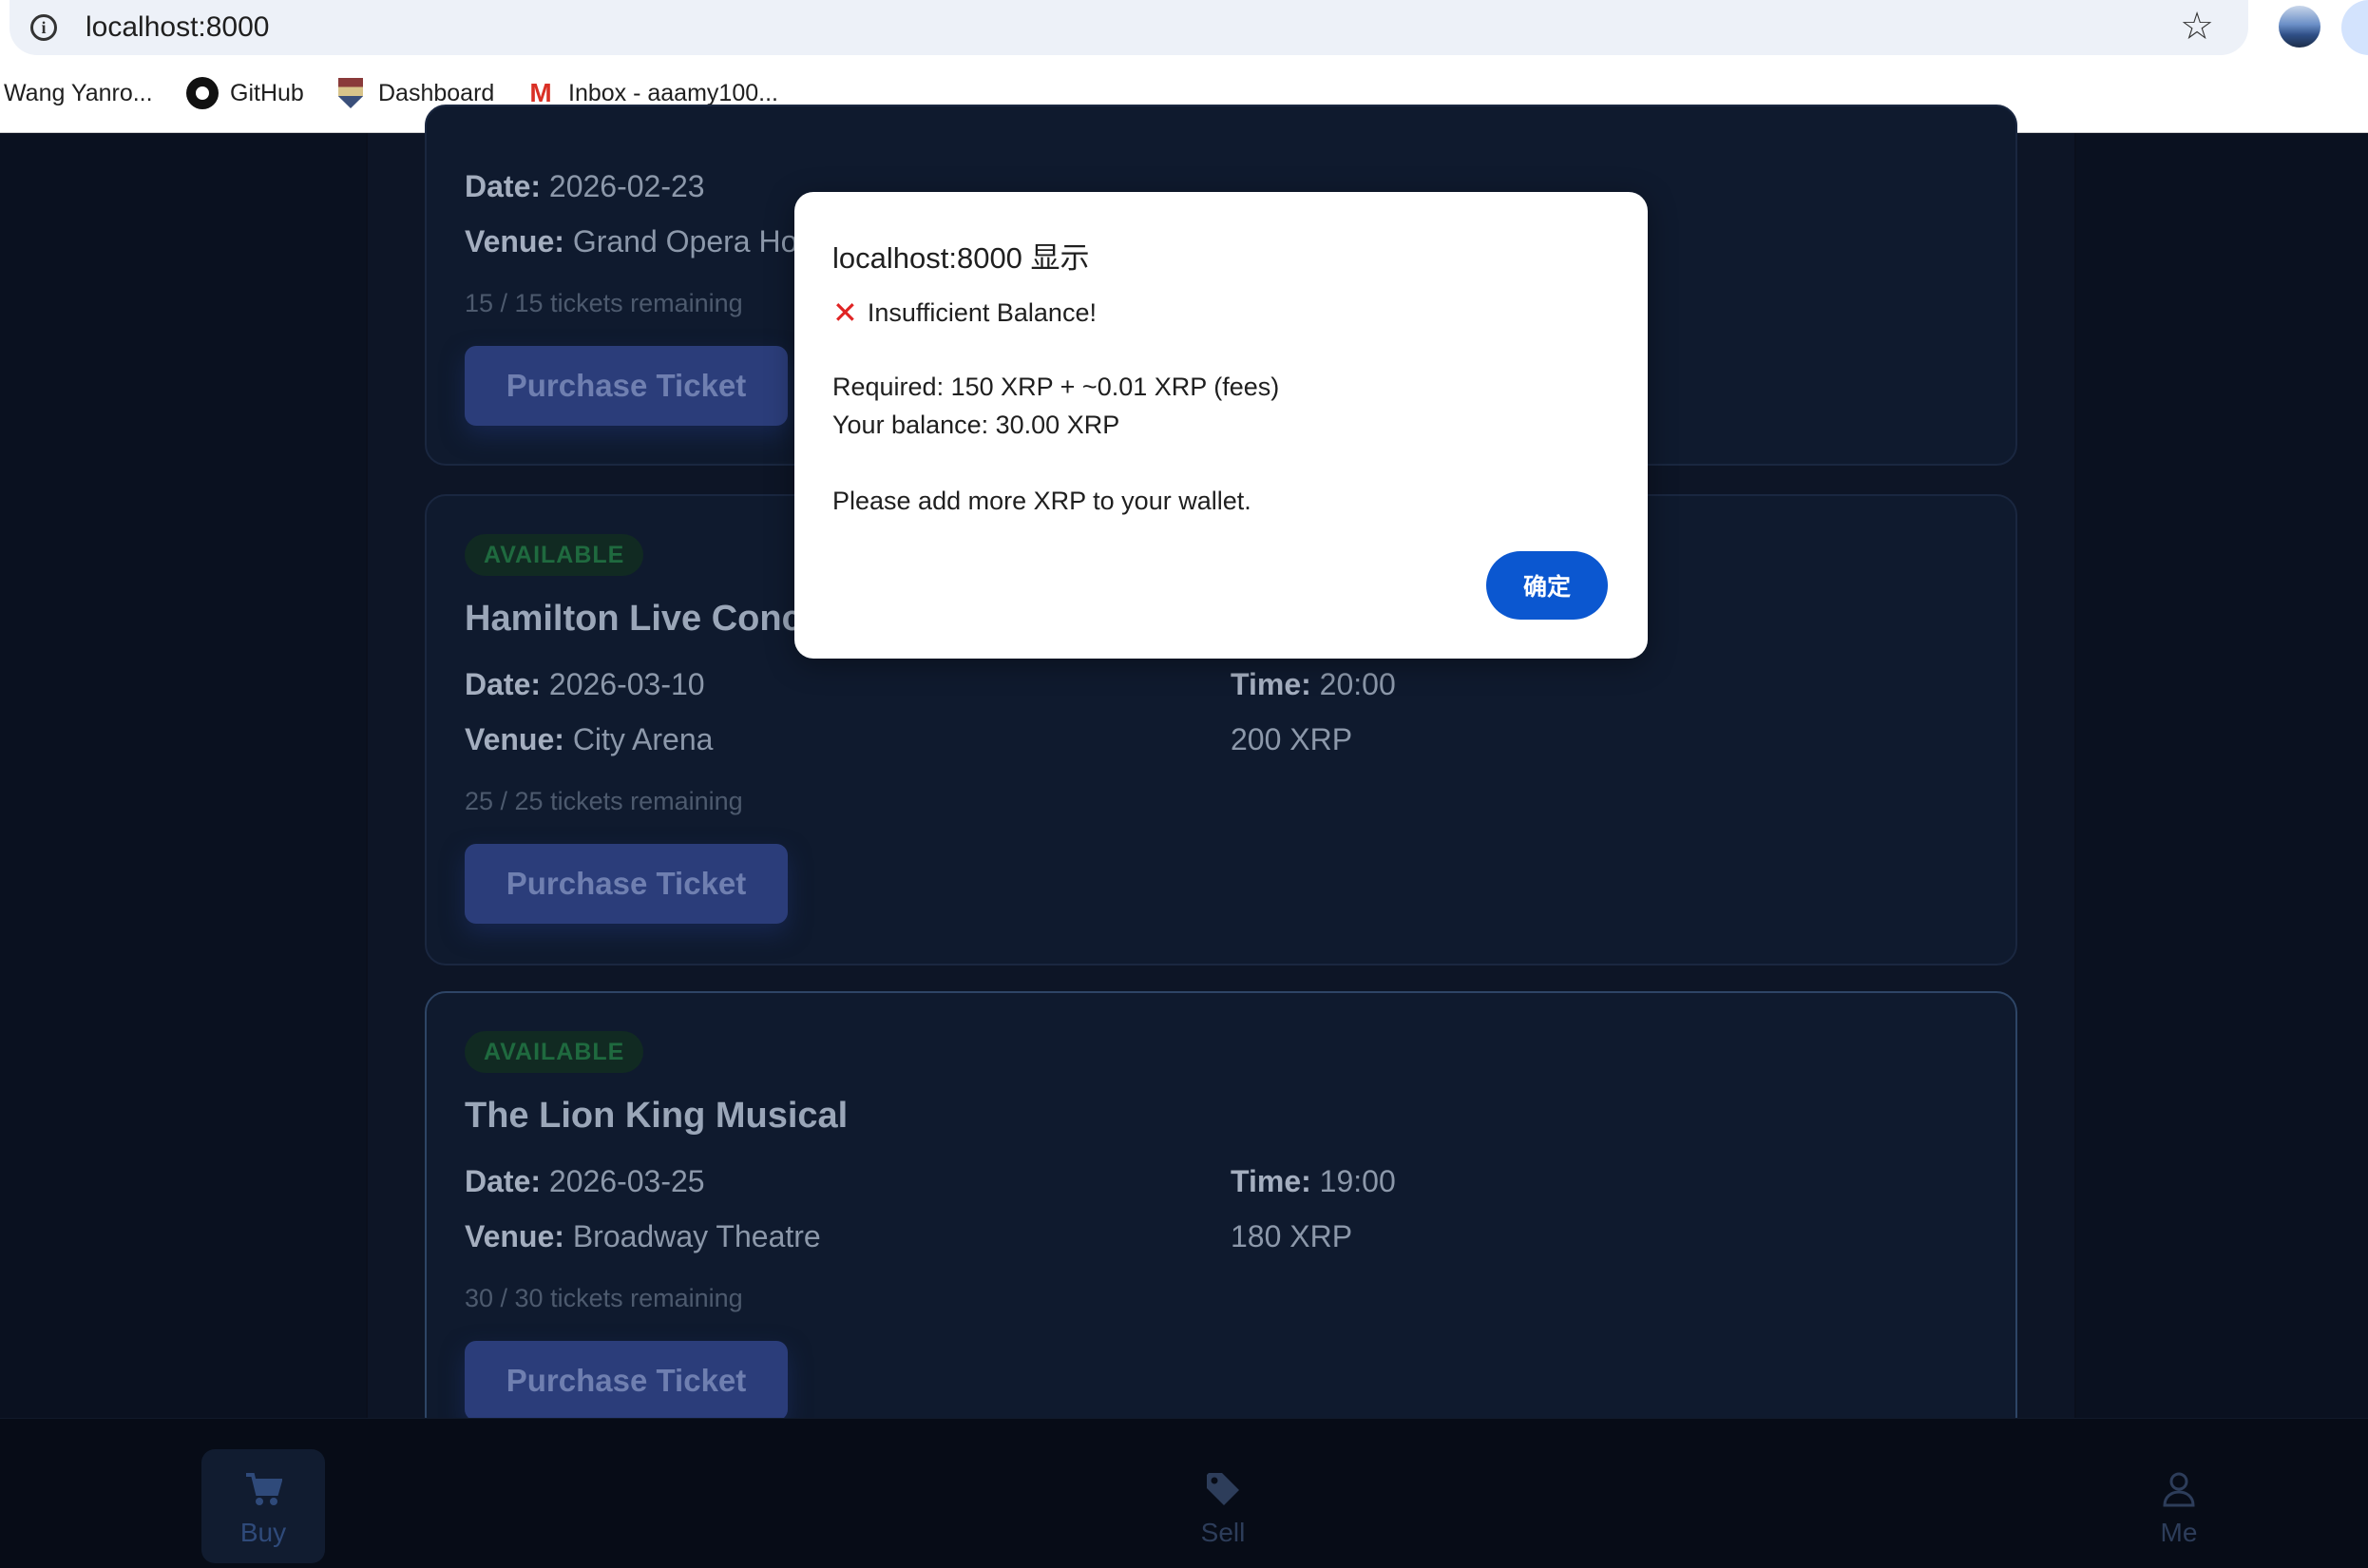 Image resolution: width=2368 pixels, height=1568 pixels. What do you see at coordinates (2355, 28) in the screenshot?
I see `side-panel-button` at bounding box center [2355, 28].